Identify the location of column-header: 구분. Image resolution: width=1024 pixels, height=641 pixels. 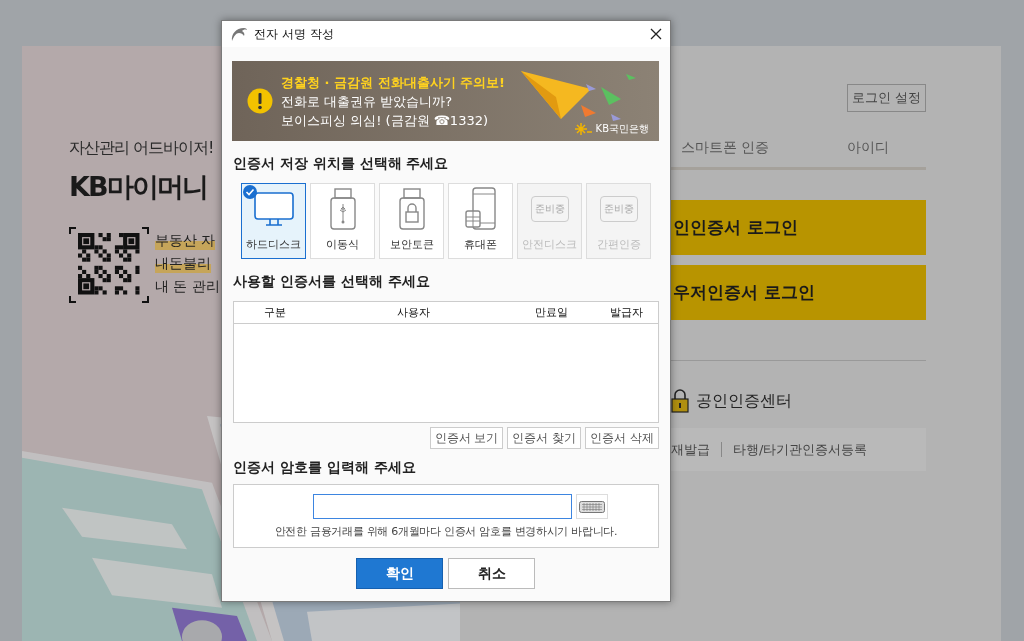
(275, 312).